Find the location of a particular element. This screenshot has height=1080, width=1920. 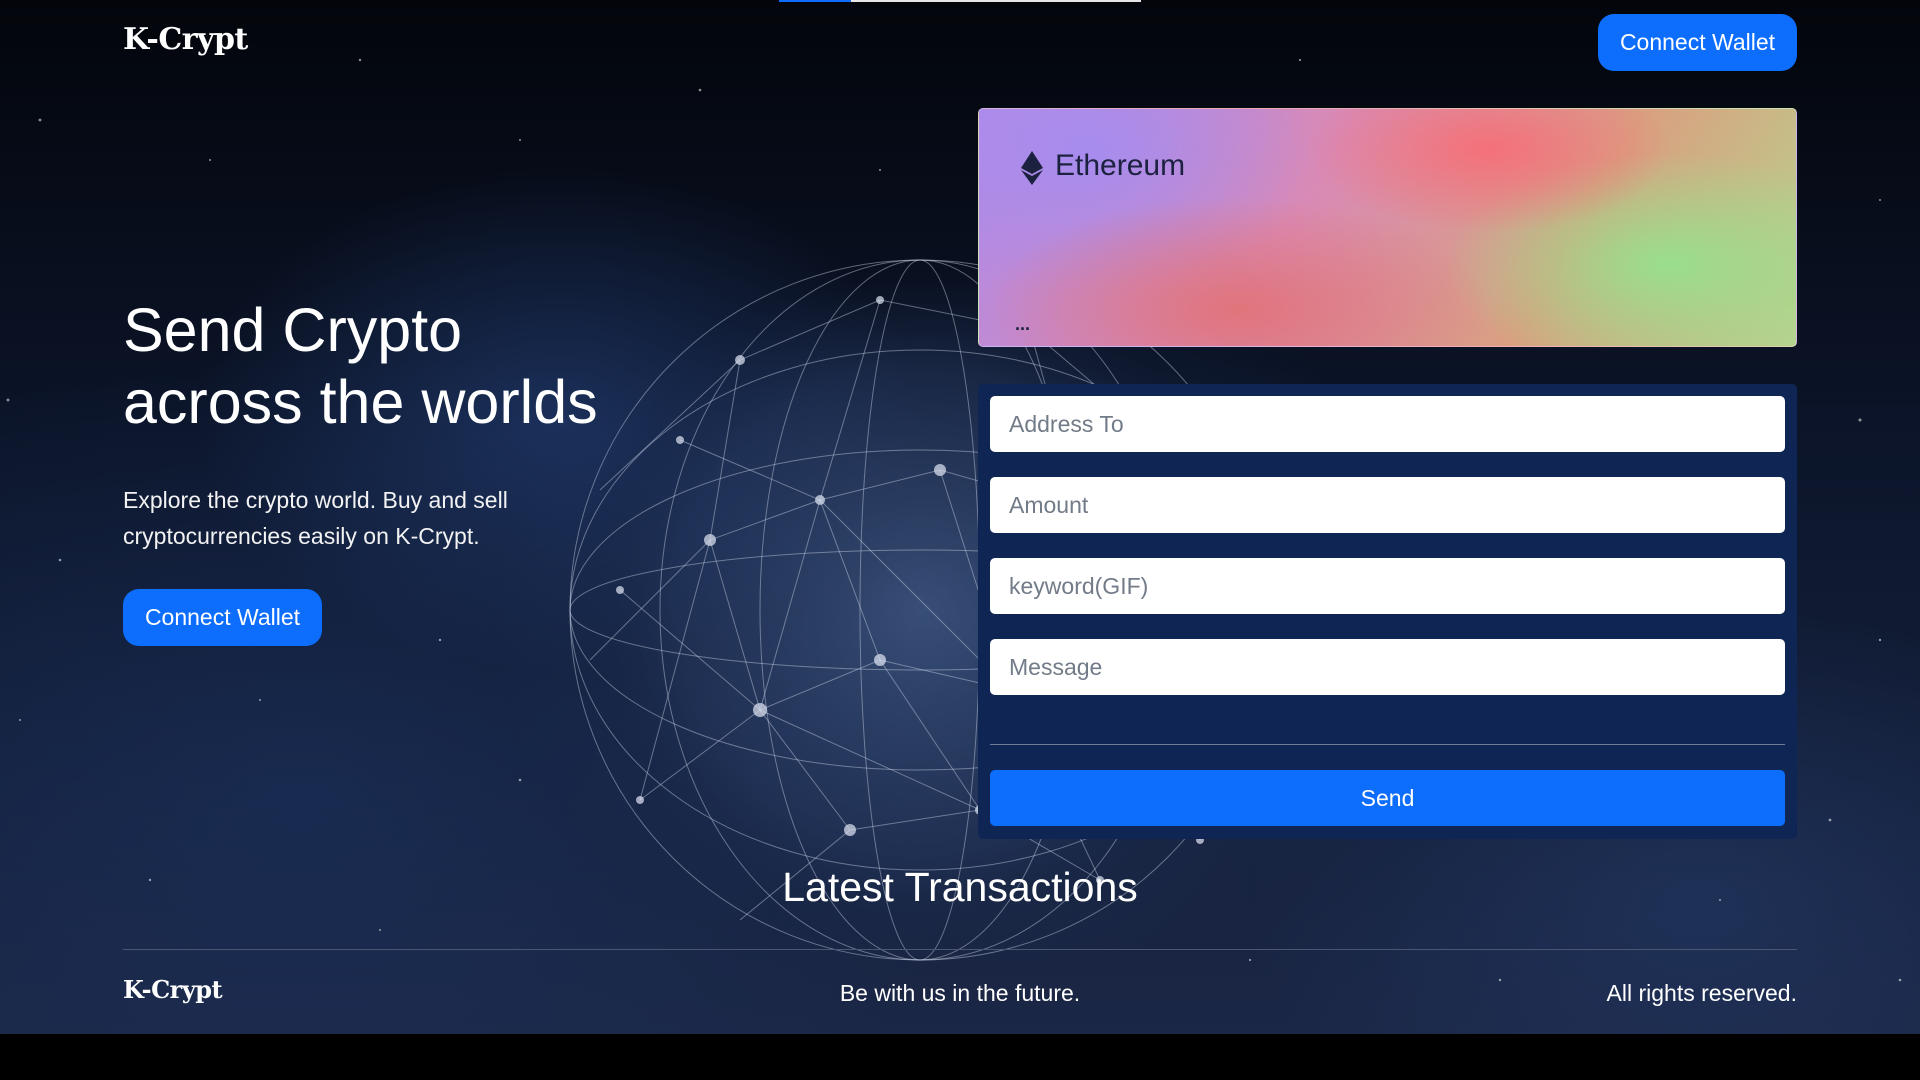

page-loading-bar is located at coordinates (960, 1).